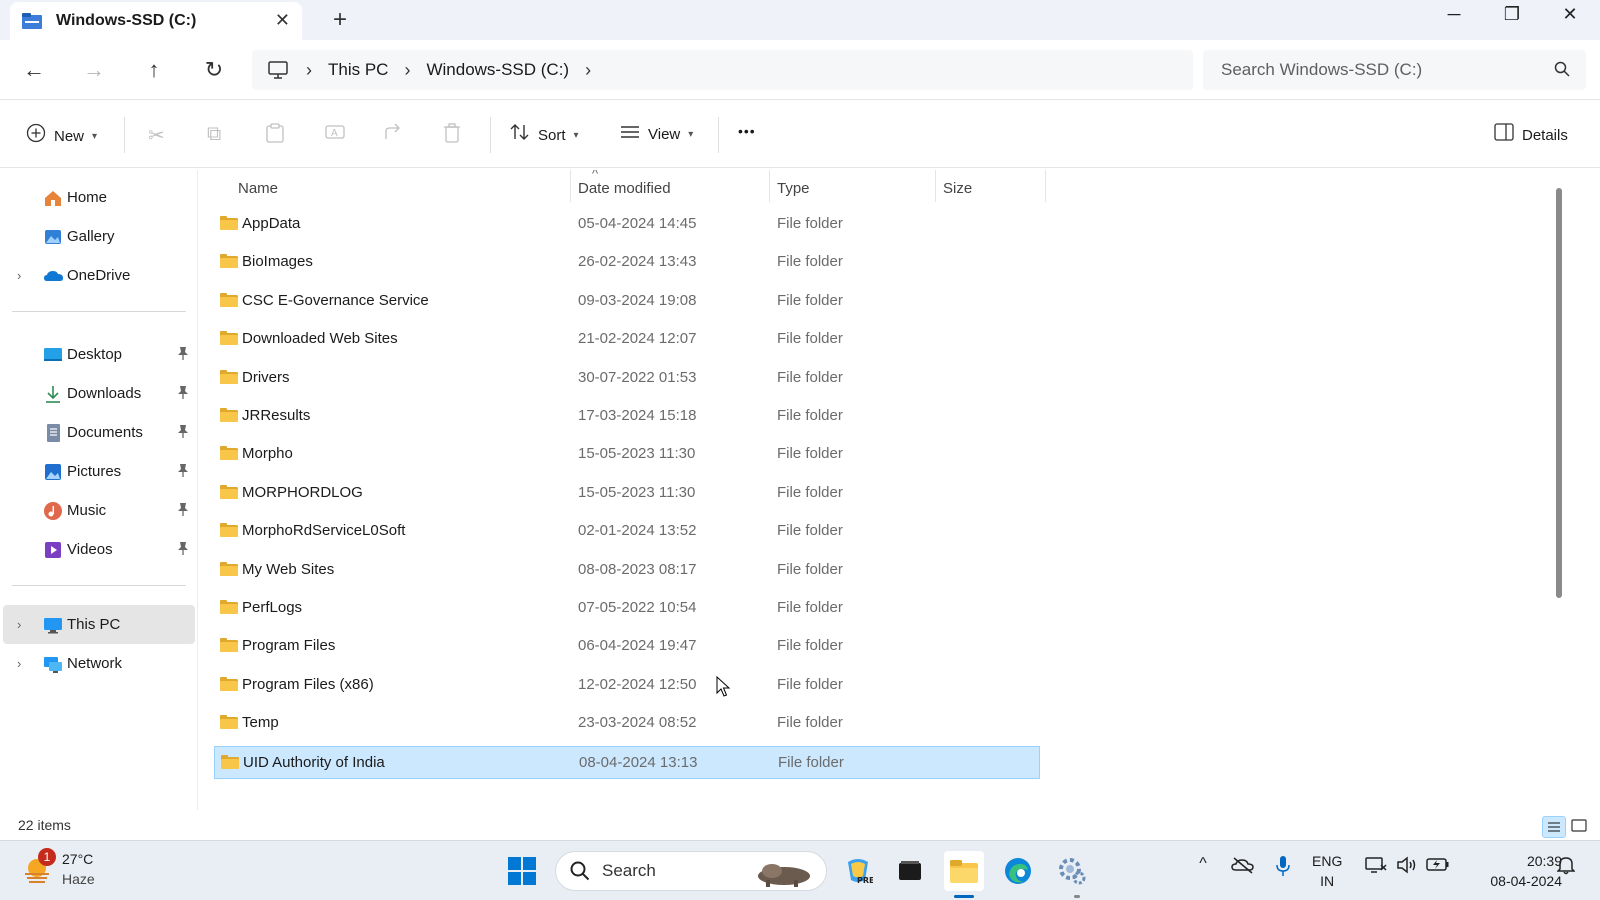  Describe the element at coordinates (1580, 827) in the screenshot. I see `large-icons-view-toggle` at that location.